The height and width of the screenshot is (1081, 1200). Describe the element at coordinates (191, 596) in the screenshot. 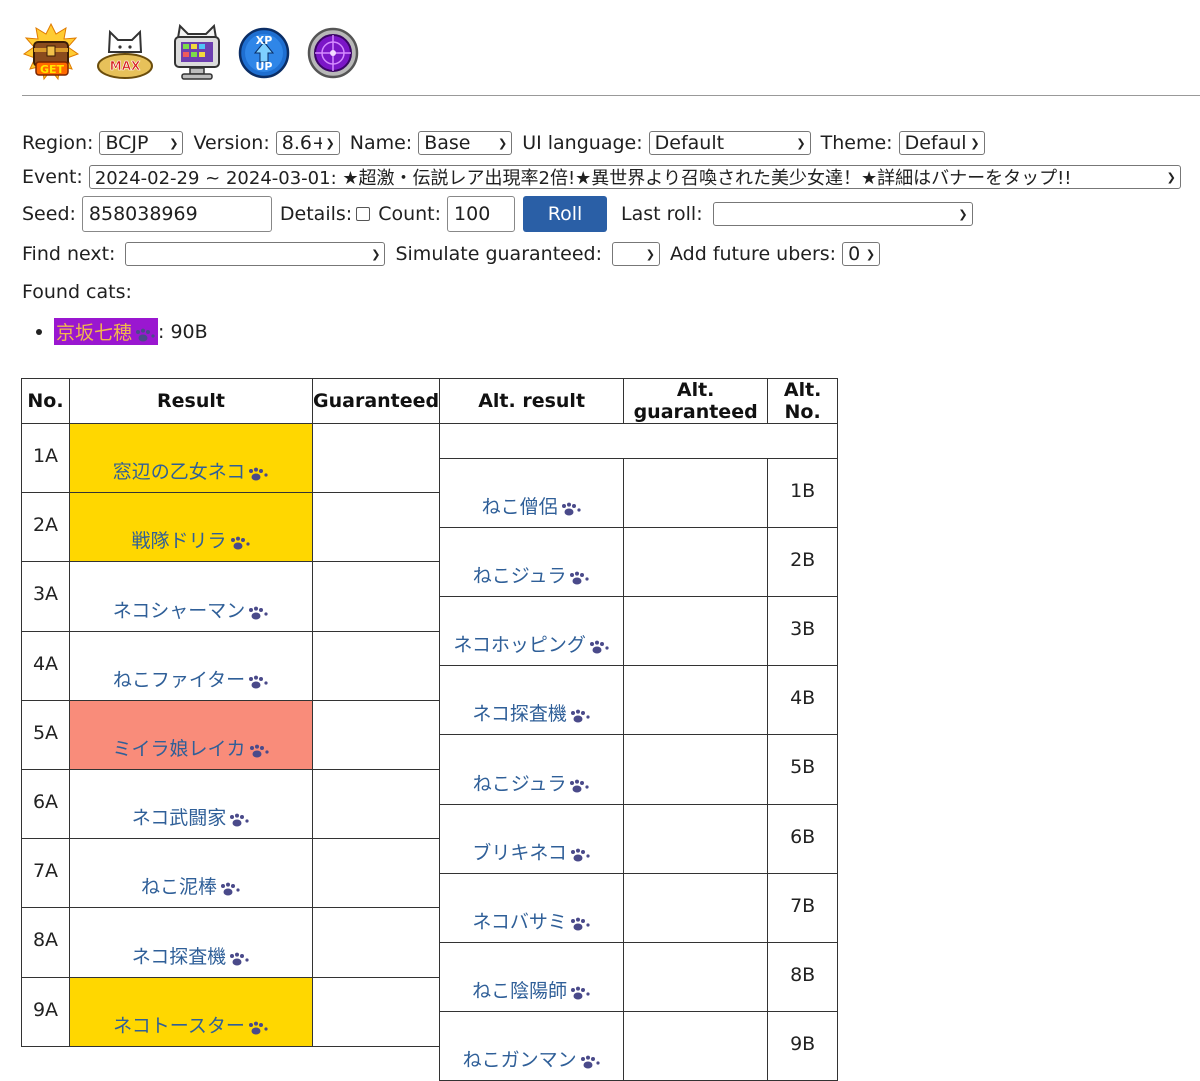

I see `roll-result: ネコシャーマン` at that location.